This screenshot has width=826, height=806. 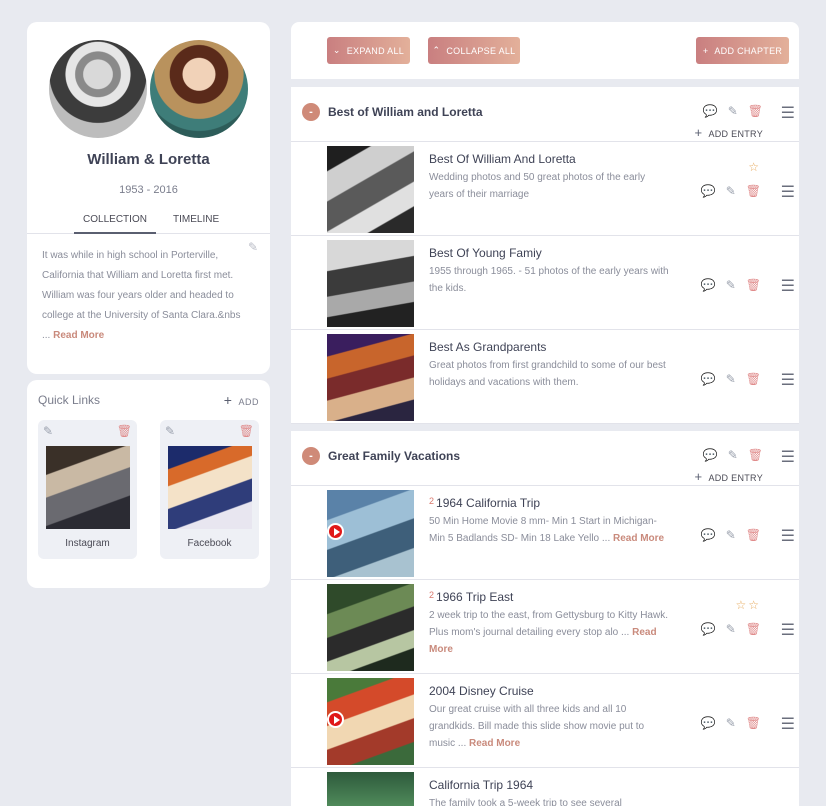 I want to click on entry-actions: 💬 ✎ 🗑, so click(x=731, y=723).